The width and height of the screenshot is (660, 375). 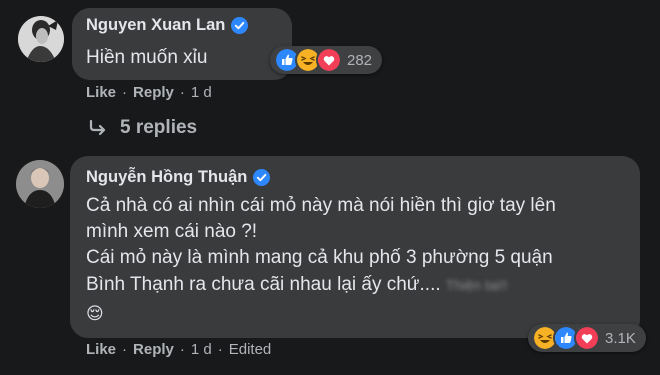 What do you see at coordinates (360, 60) in the screenshot?
I see `reaction-count: 282` at bounding box center [360, 60].